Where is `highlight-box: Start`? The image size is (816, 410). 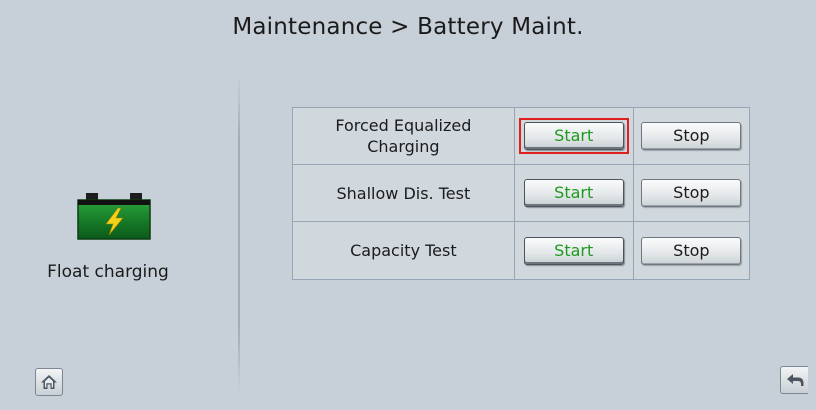
highlight-box: Start is located at coordinates (573, 136).